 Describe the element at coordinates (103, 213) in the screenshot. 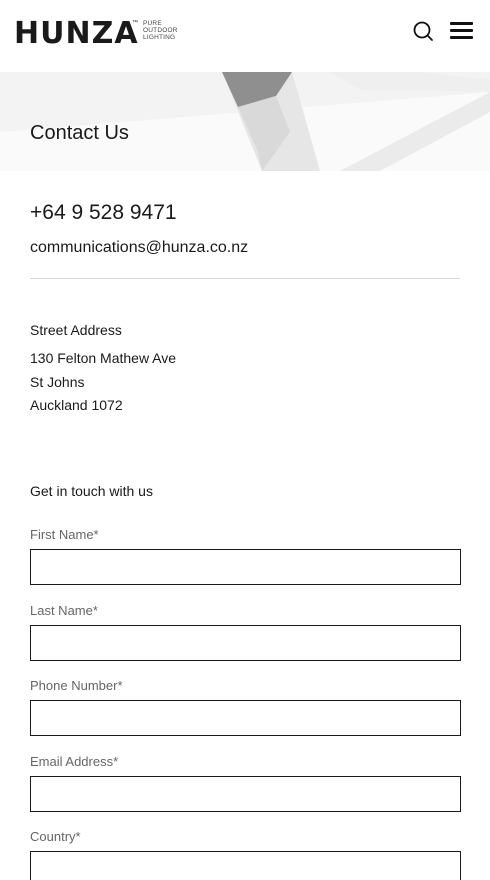

I see `phone-number-link: +64 9 528 9471` at that location.